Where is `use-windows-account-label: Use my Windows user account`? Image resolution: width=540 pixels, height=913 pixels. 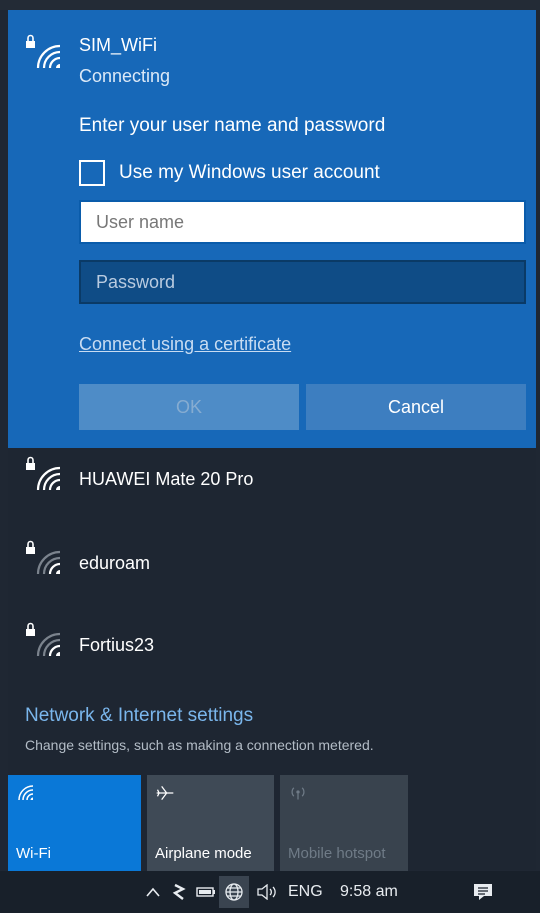
use-windows-account-label: Use my Windows user account is located at coordinates (249, 172).